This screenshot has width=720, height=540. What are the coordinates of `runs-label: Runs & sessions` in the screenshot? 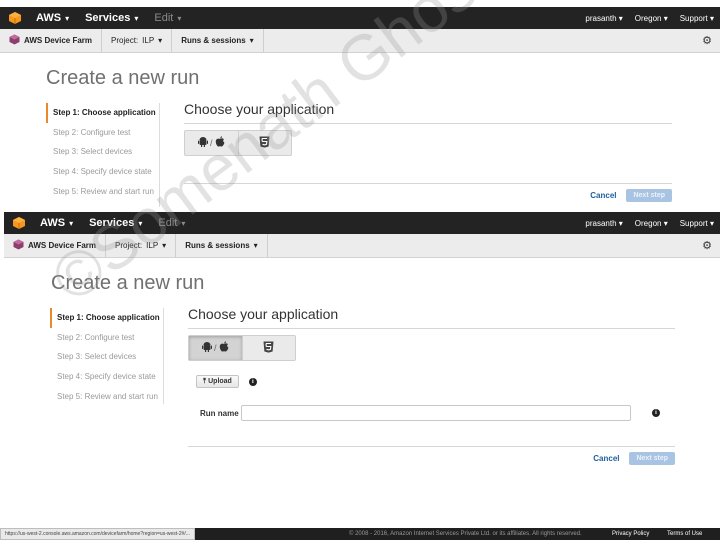 It's located at (217, 245).